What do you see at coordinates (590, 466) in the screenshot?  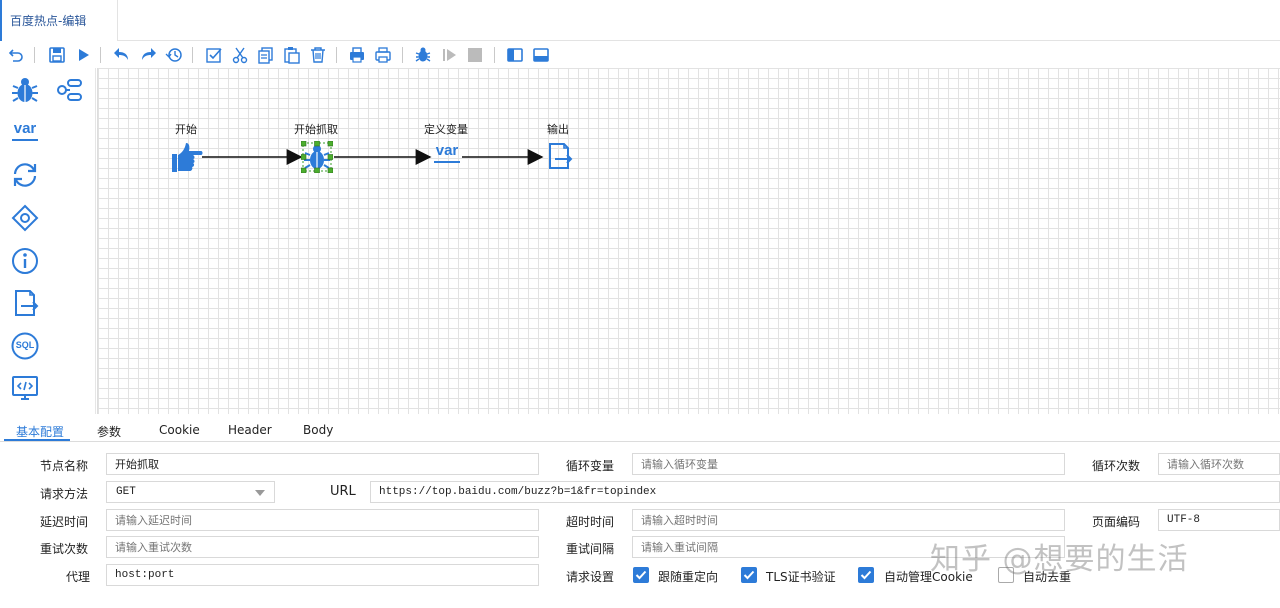 I see `loop-var-label: 循环变量` at bounding box center [590, 466].